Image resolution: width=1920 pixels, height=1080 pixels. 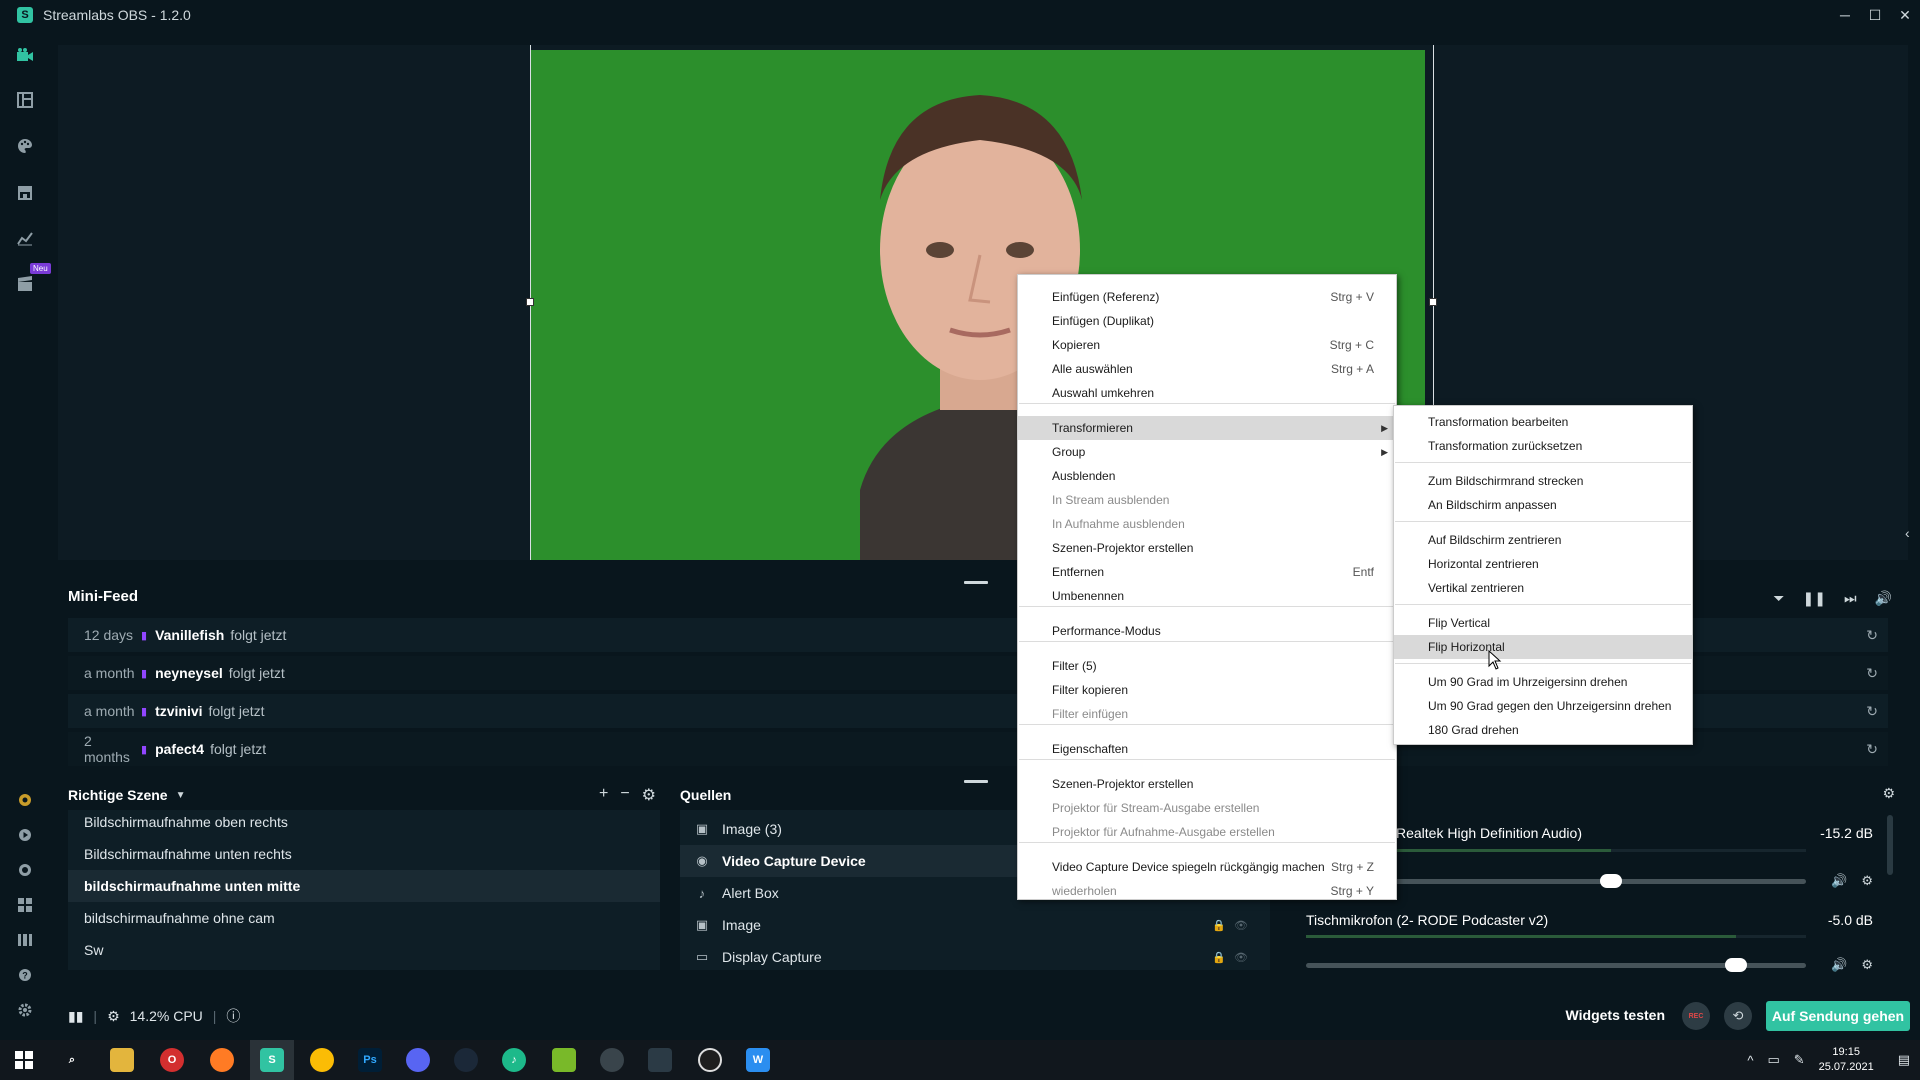 I want to click on submenu-item: Auf Bildschirm zentrieren, so click(x=1543, y=540).